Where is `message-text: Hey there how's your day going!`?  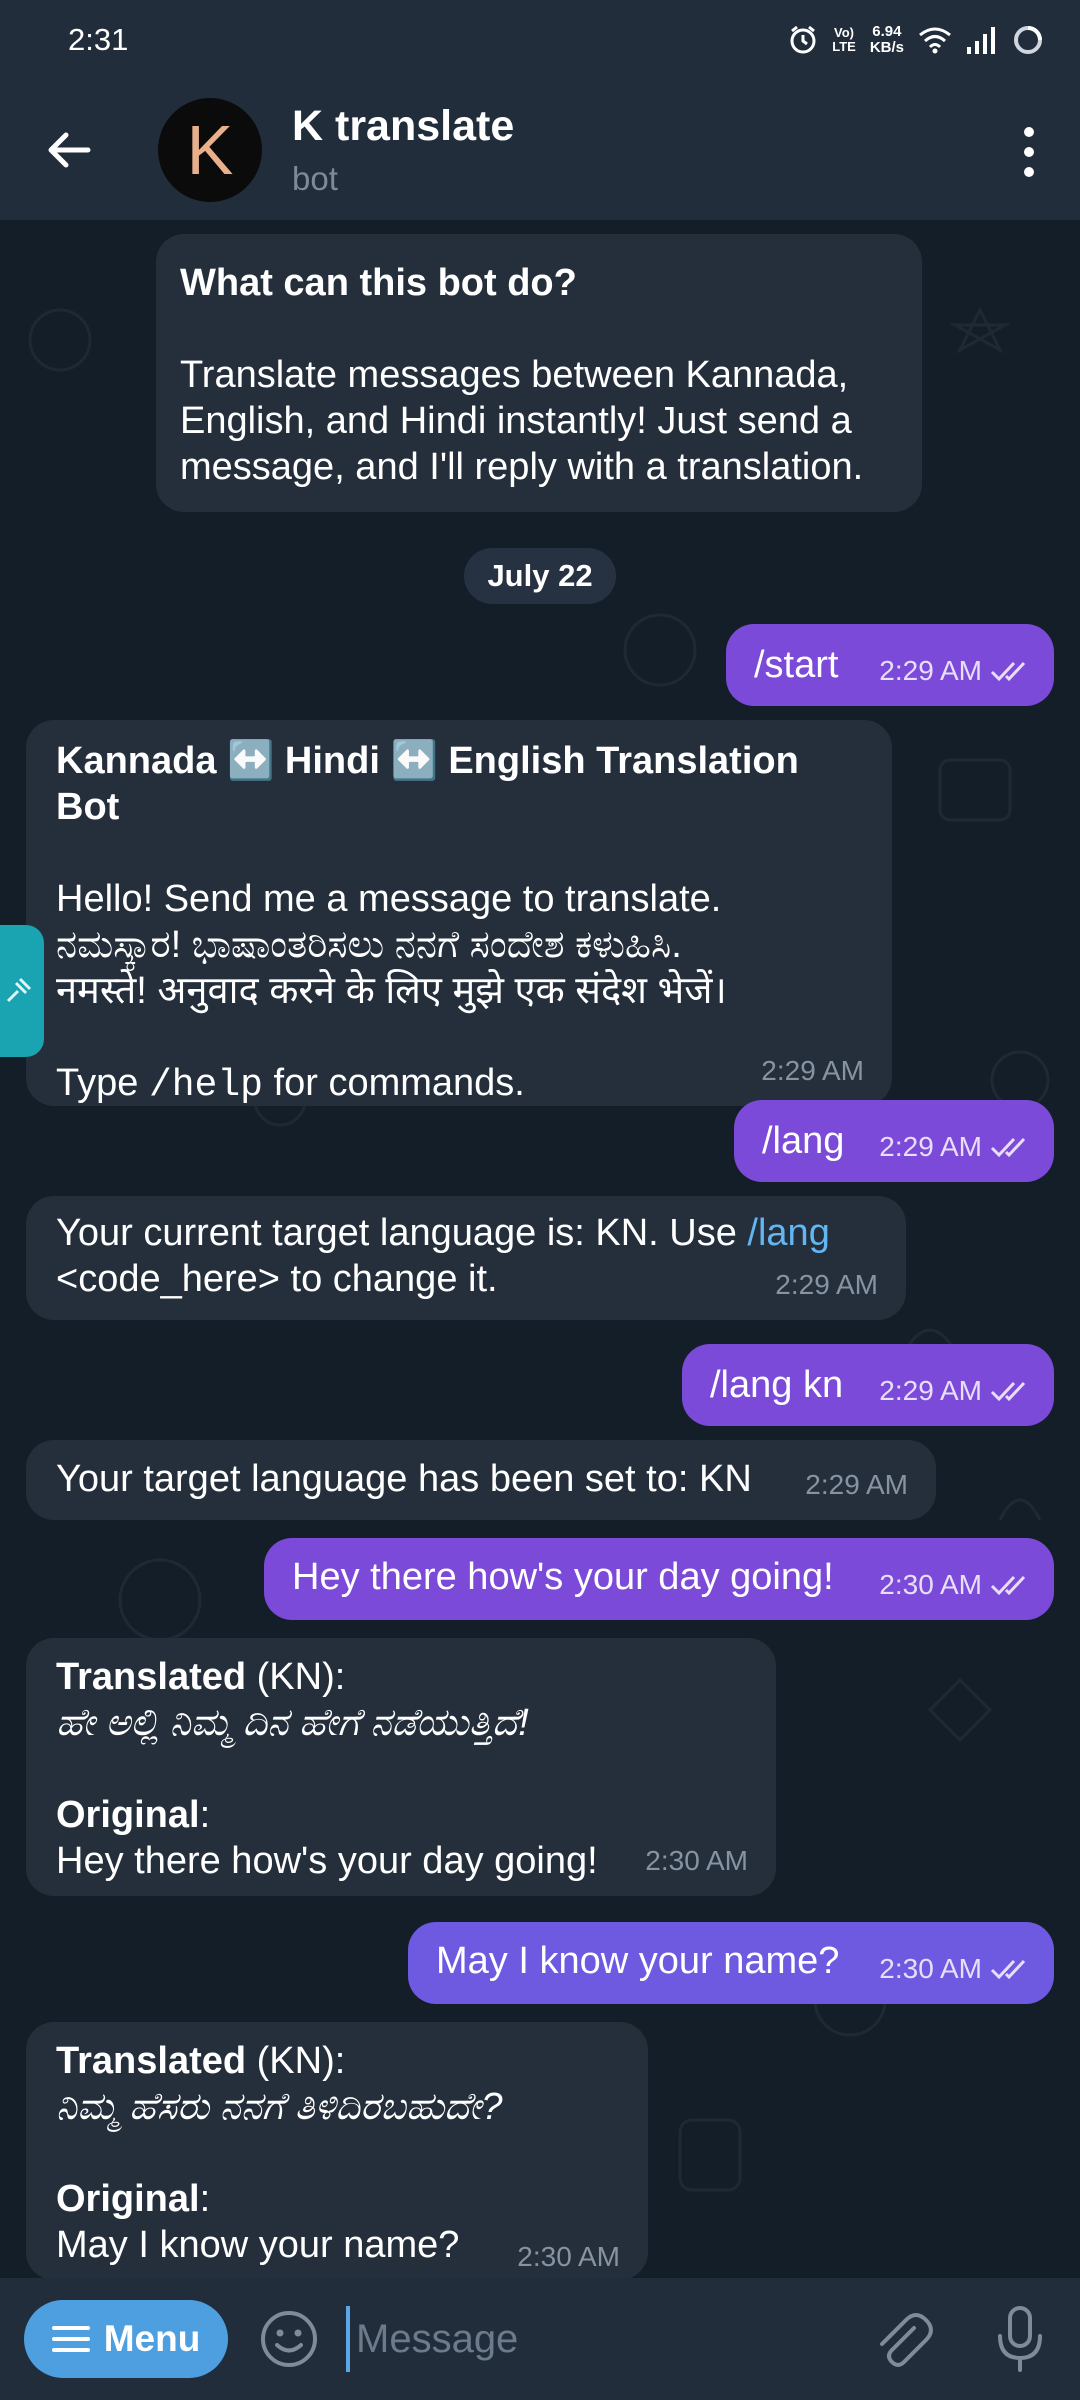 message-text: Hey there how's your day going! is located at coordinates (563, 1577).